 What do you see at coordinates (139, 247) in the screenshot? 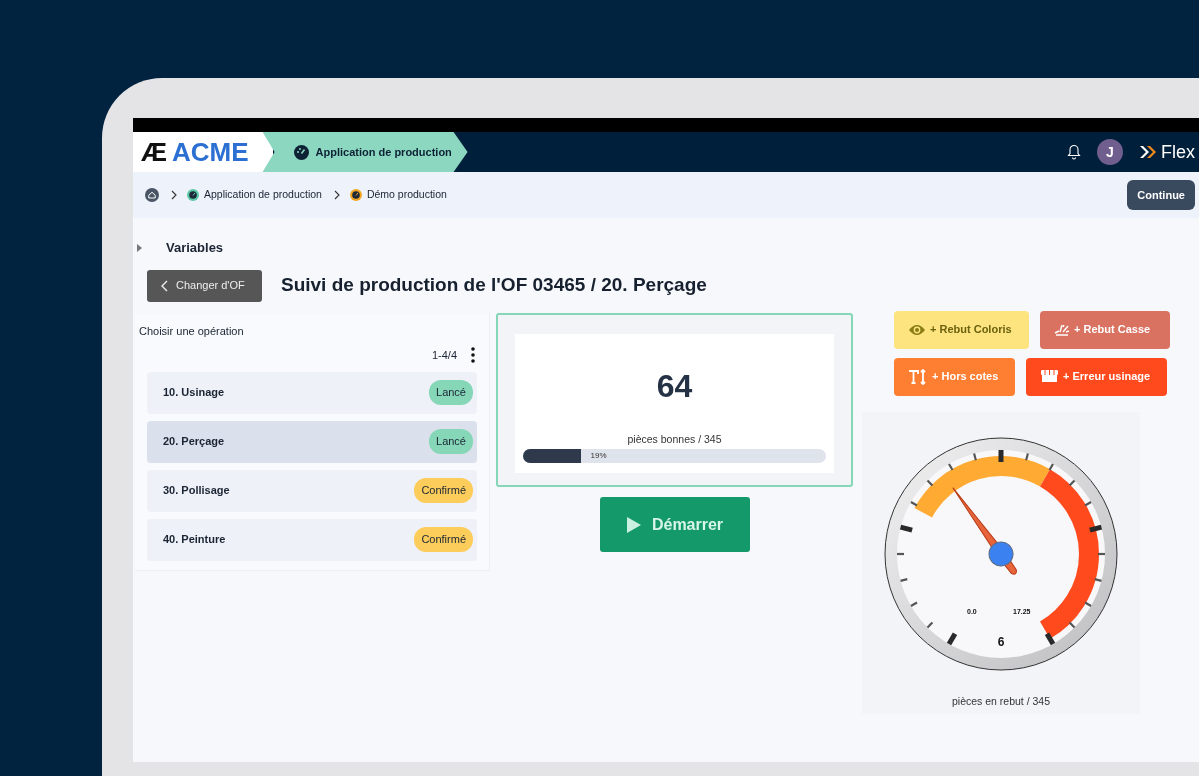
I see `caret-icon` at bounding box center [139, 247].